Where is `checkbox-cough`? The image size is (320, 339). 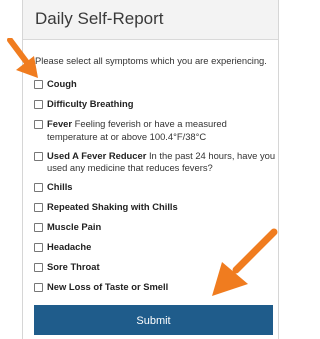
checkbox-cough is located at coordinates (38, 84).